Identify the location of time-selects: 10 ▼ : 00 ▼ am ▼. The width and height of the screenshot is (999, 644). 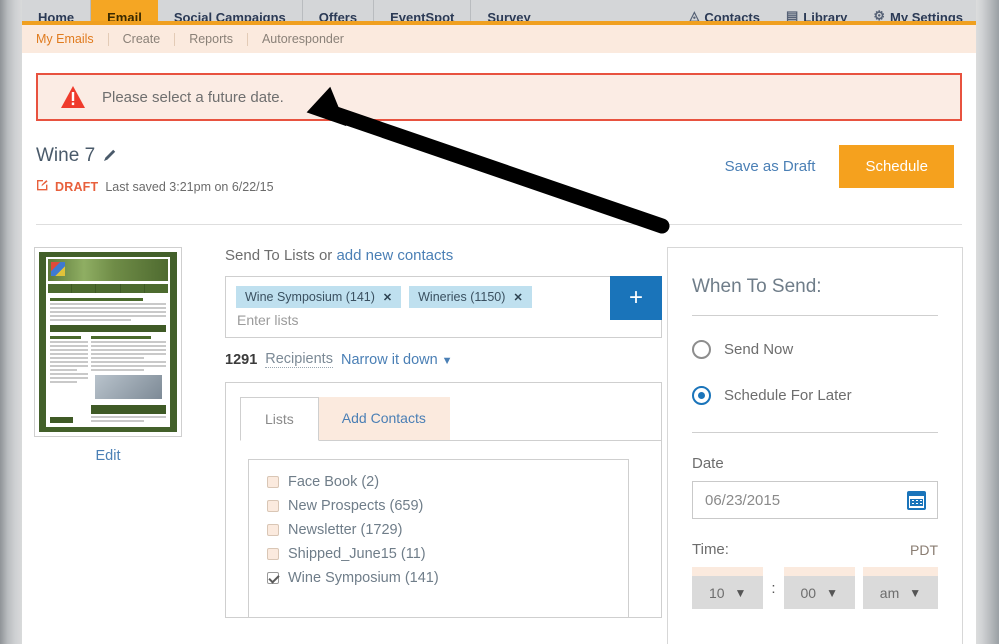
(815, 588).